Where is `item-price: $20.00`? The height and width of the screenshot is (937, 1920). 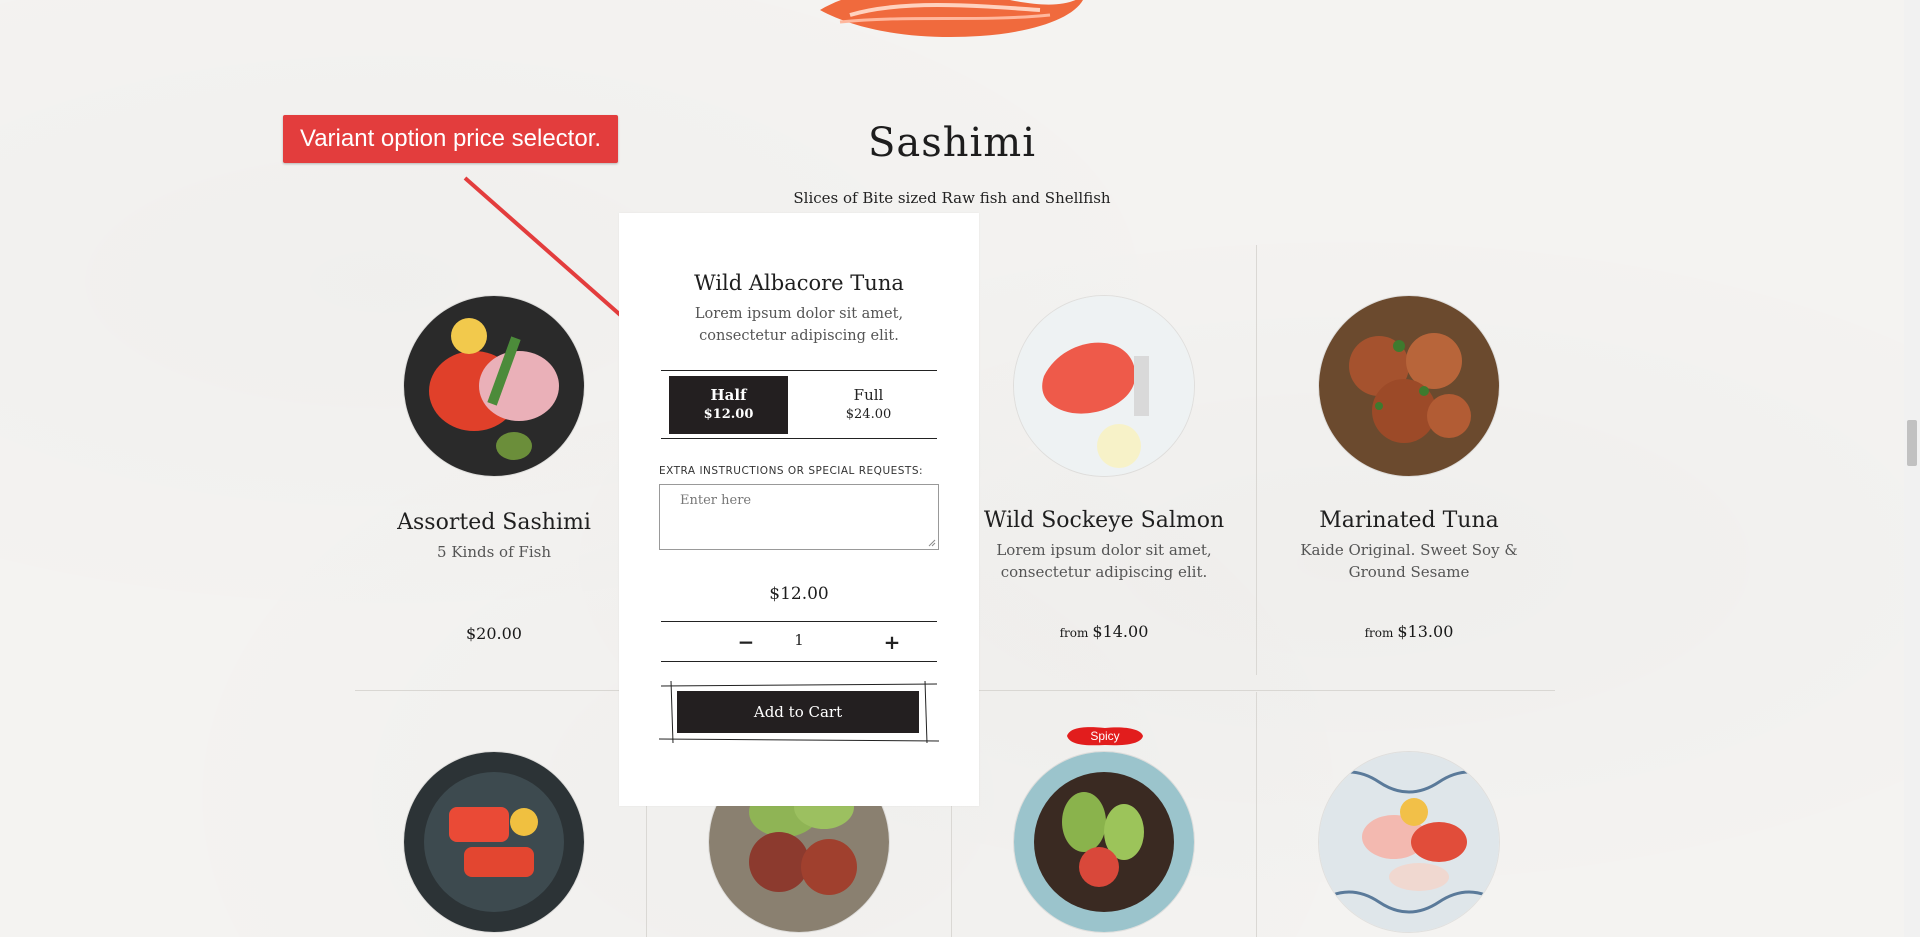 item-price: $20.00 is located at coordinates (494, 633).